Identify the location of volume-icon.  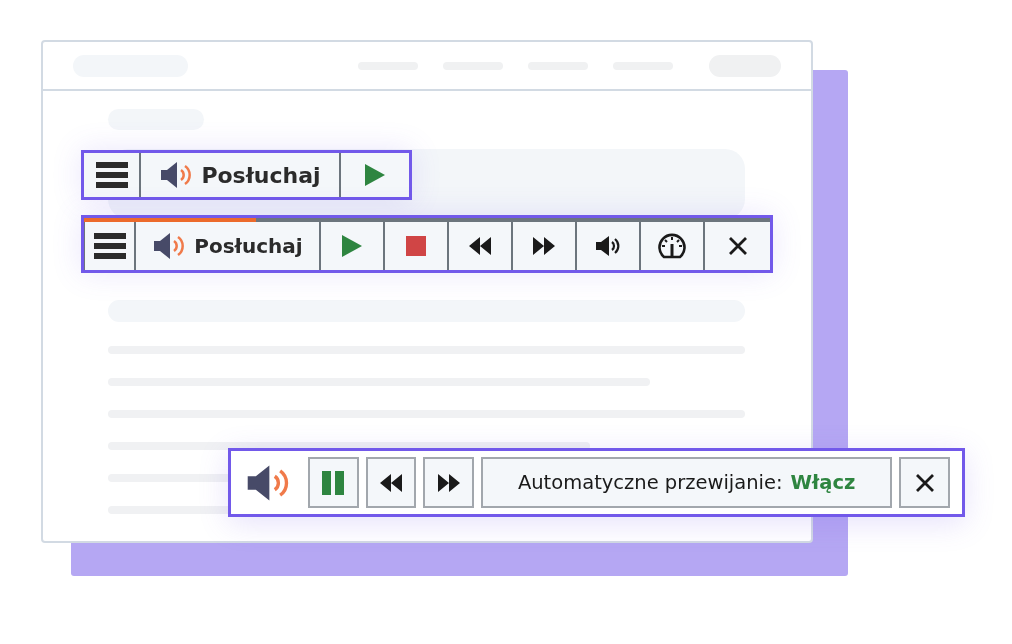
(608, 246).